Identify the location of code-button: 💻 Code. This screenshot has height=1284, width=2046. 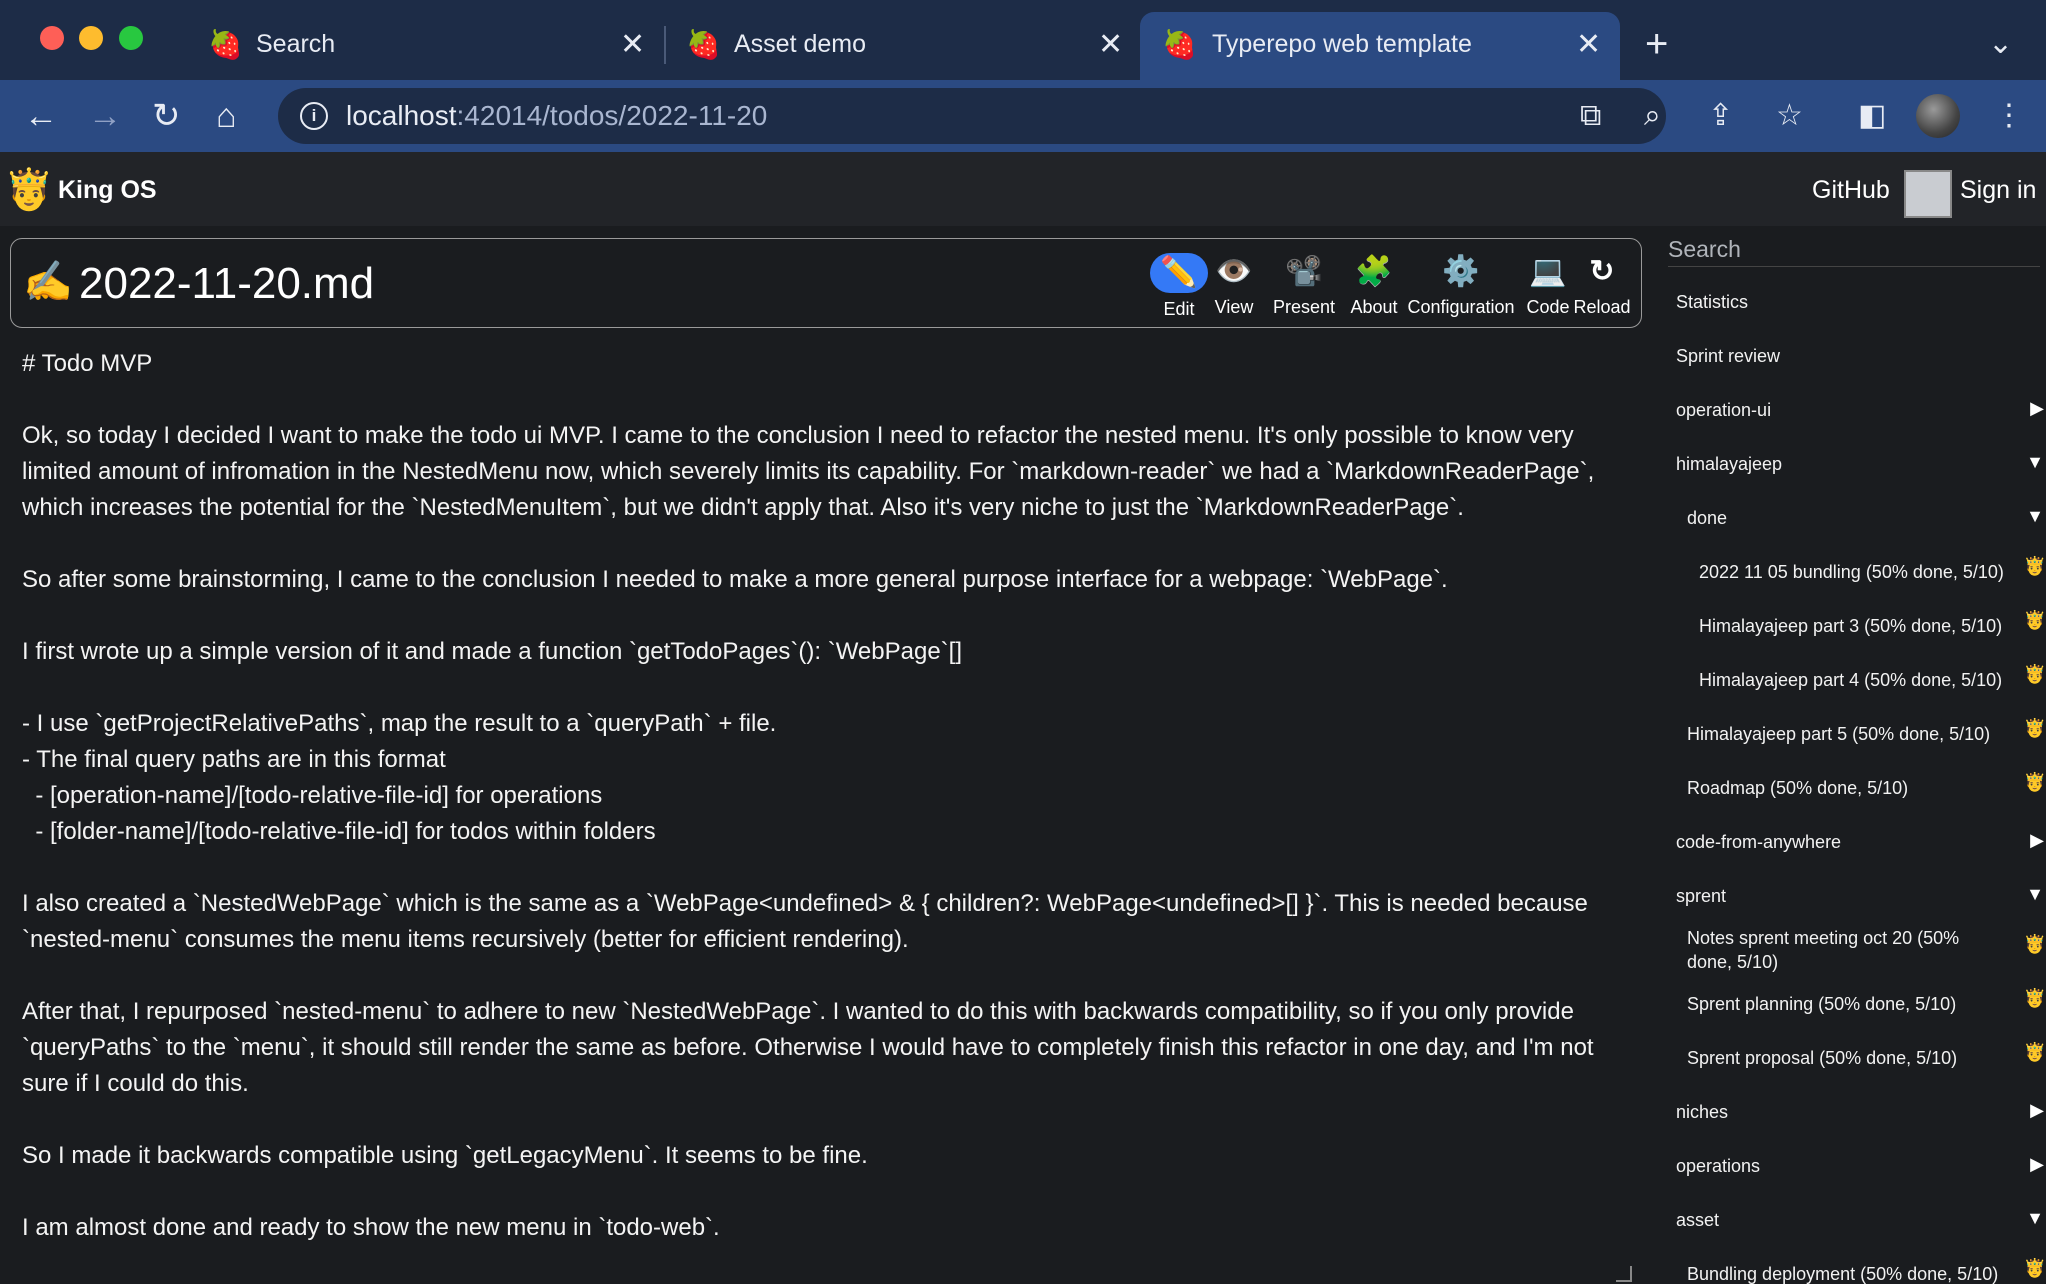
(1548, 285).